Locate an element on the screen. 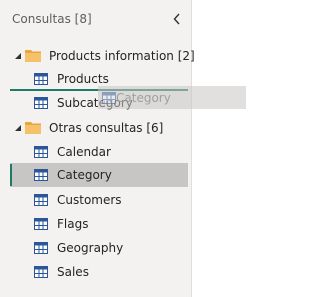  group-label: Otras consultas [6] is located at coordinates (106, 128).